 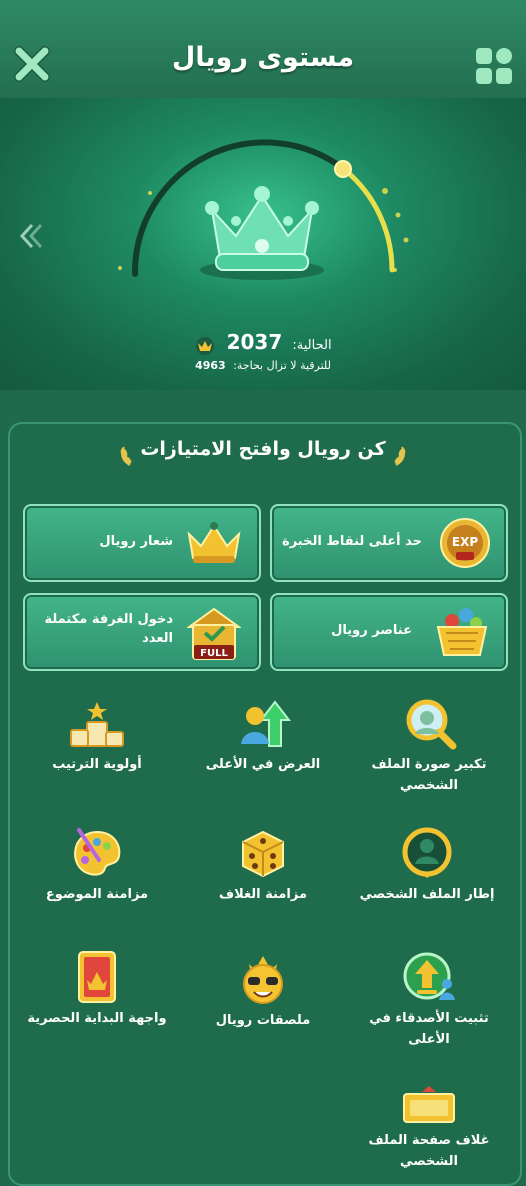 What do you see at coordinates (97, 977) in the screenshot?
I see `splash-screen-icon` at bounding box center [97, 977].